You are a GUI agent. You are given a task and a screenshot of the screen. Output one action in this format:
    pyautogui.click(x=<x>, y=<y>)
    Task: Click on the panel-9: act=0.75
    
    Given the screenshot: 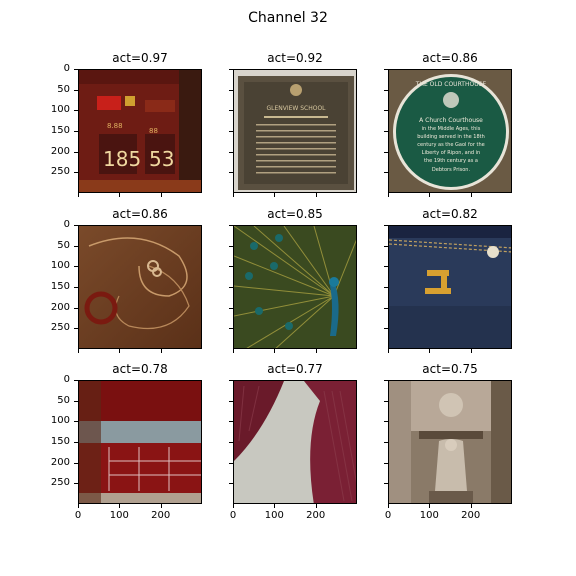 What is the action you would take?
    pyautogui.click(x=450, y=433)
    